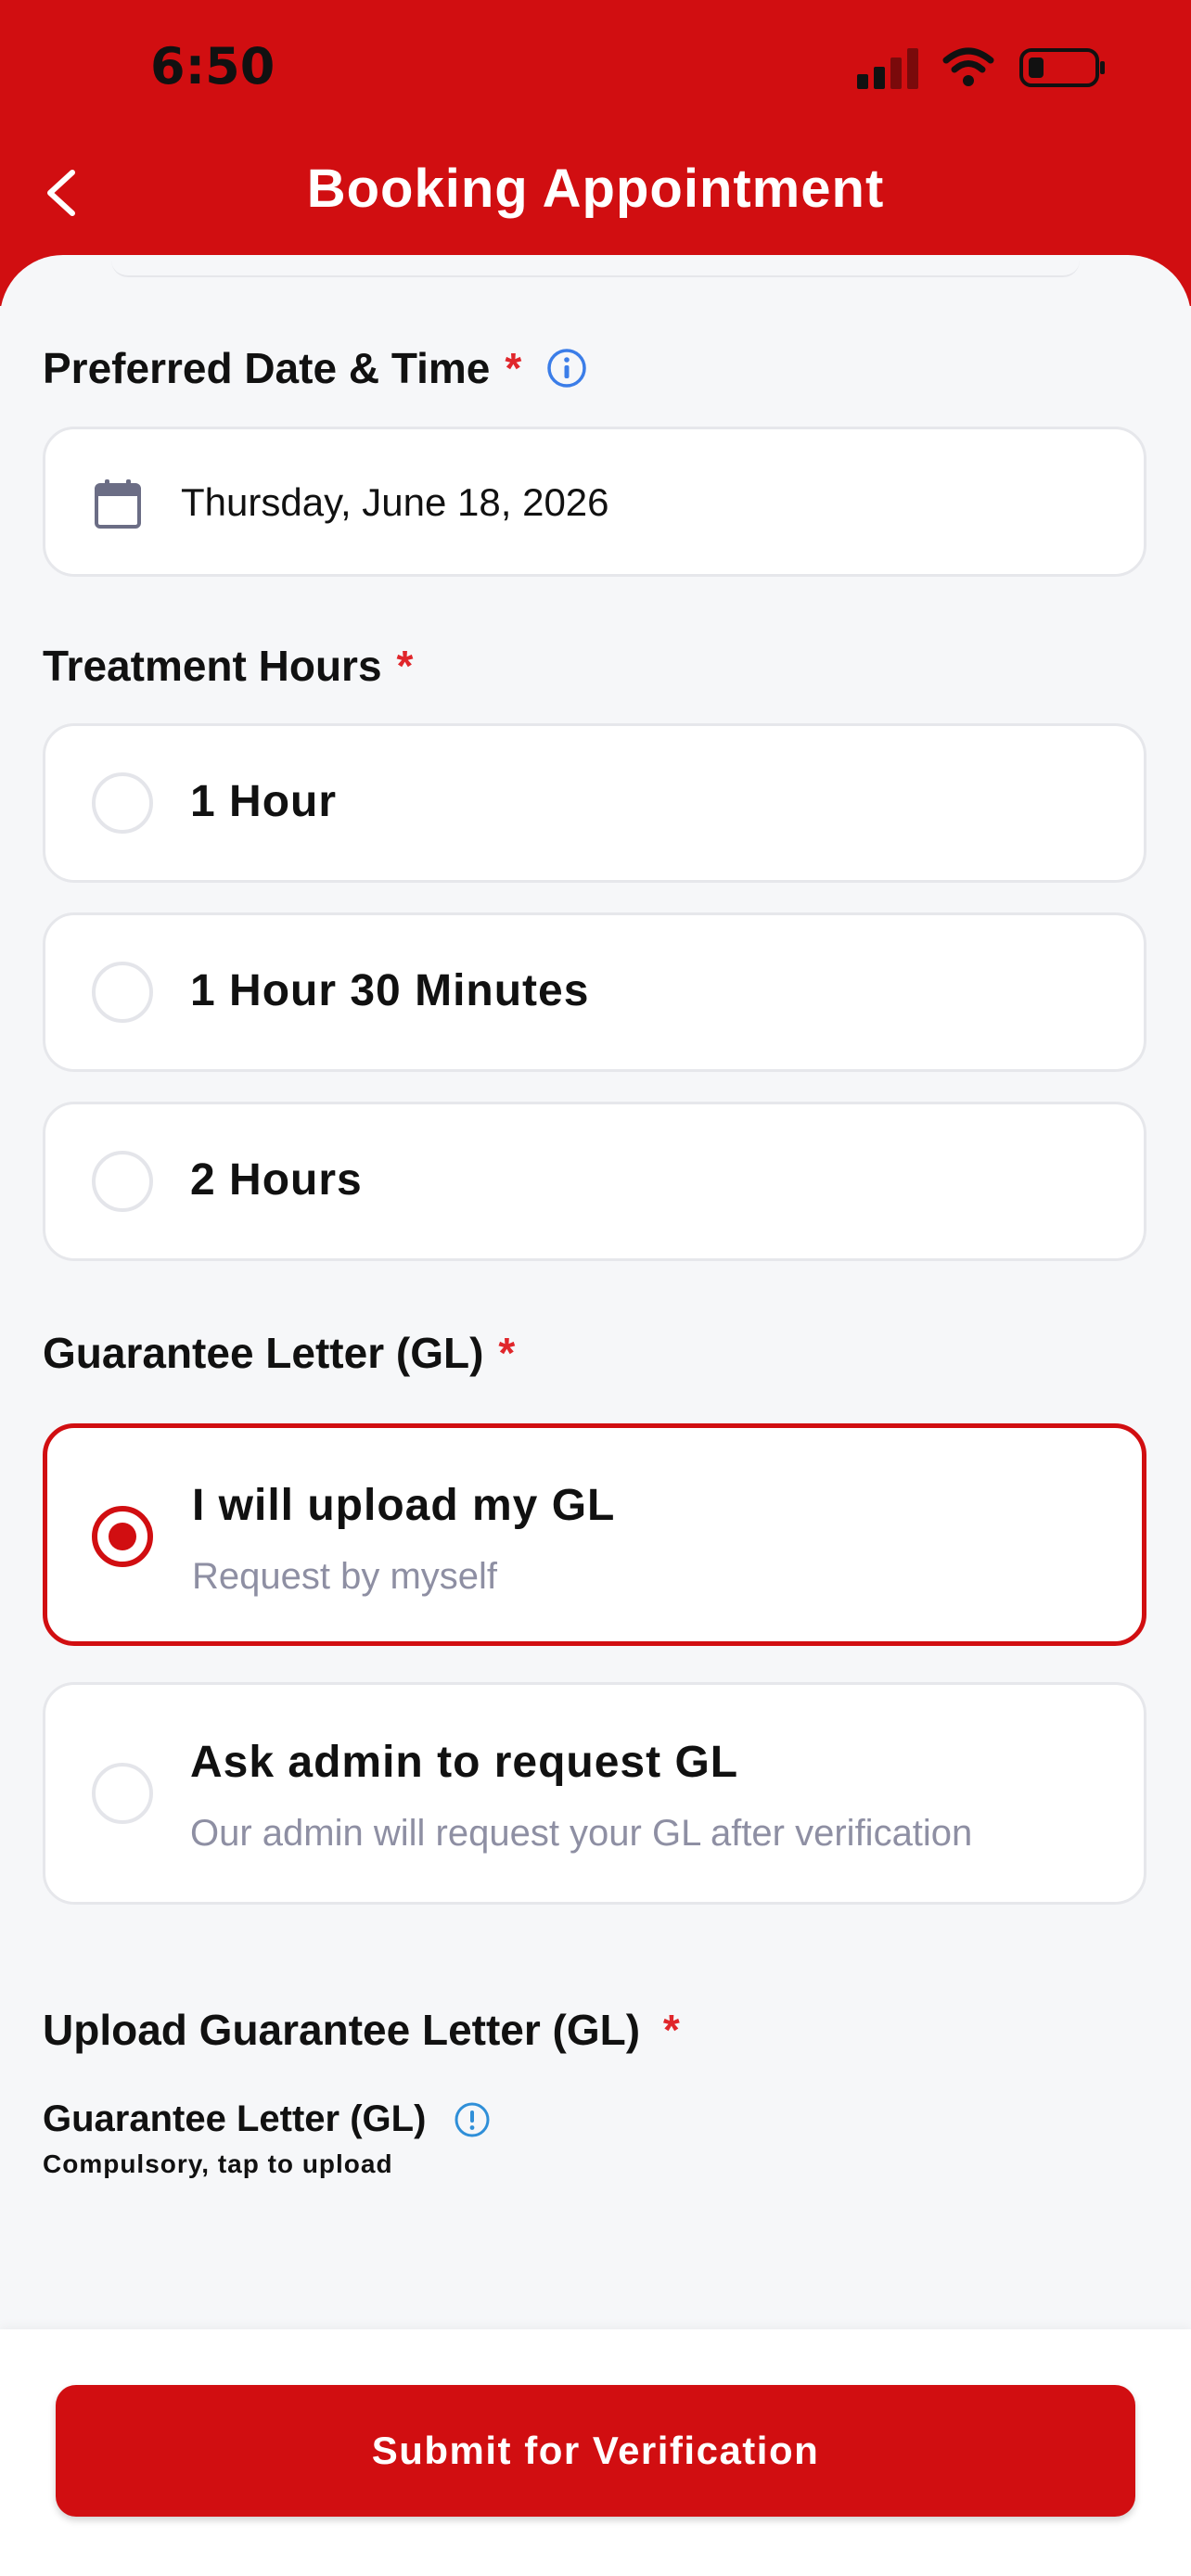 Image resolution: width=1191 pixels, height=2576 pixels. I want to click on wifi-icon, so click(968, 66).